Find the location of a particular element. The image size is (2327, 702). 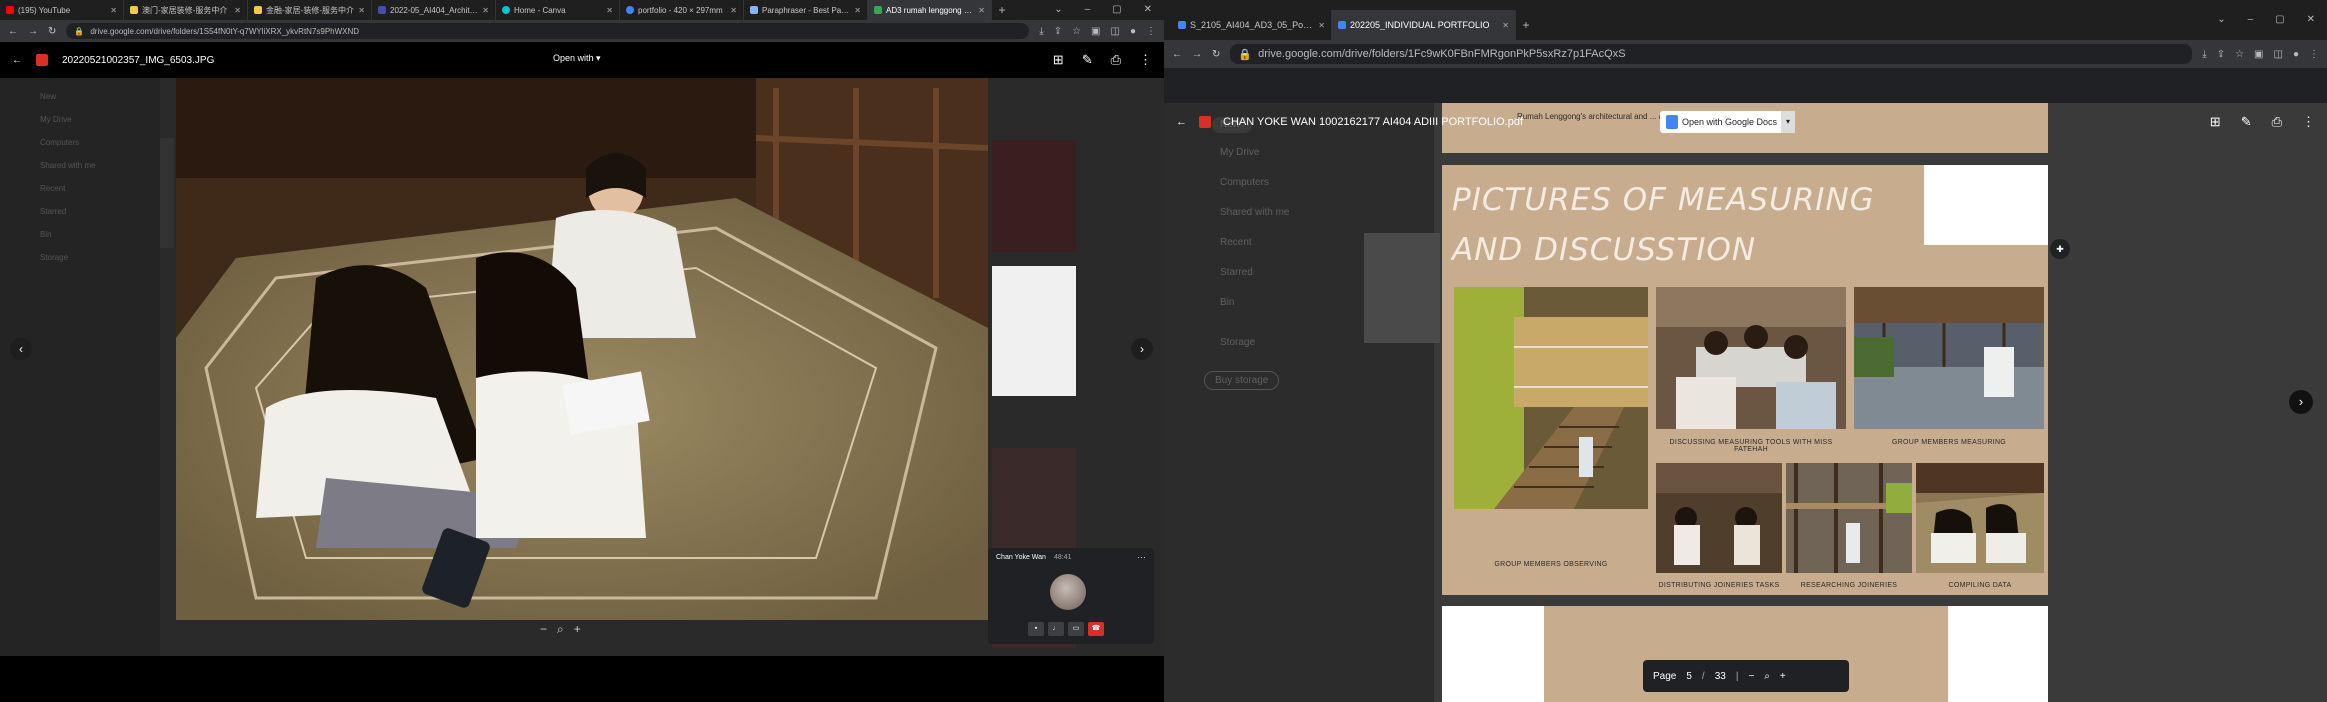

page-white-block is located at coordinates (1986, 205).